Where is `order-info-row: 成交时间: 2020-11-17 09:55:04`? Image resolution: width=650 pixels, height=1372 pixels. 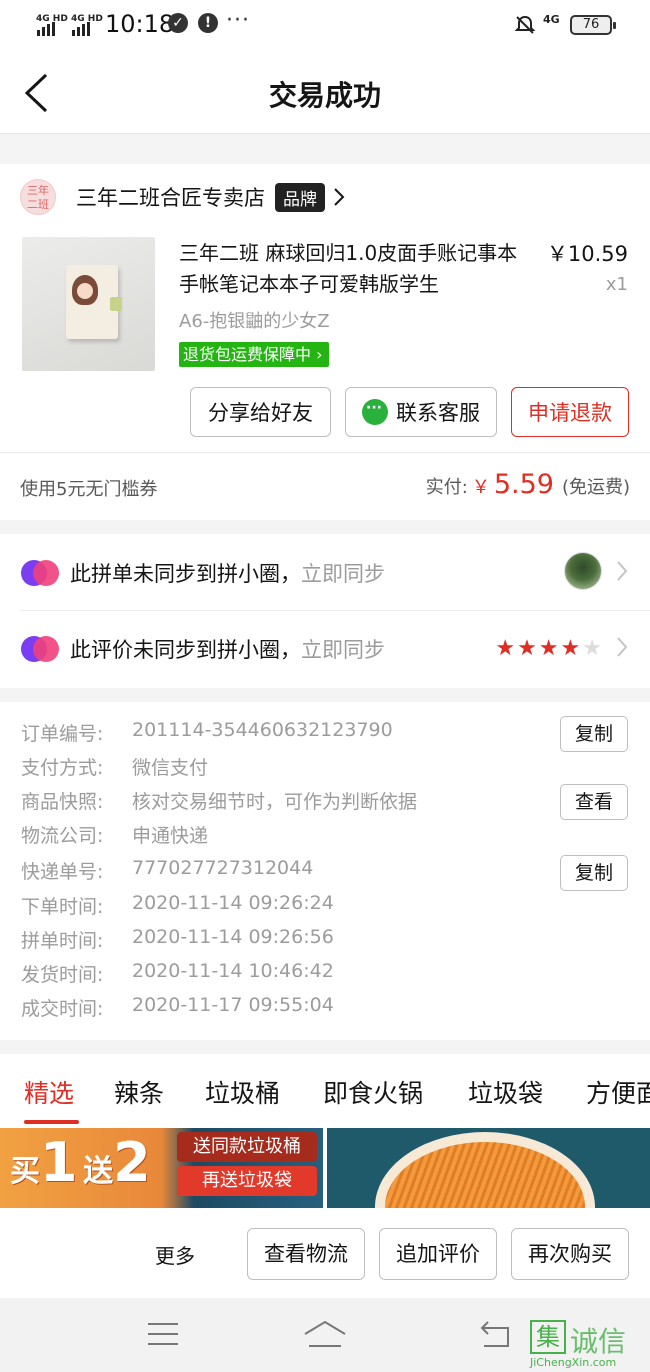 order-info-row: 成交时间: 2020-11-17 09:55:04 is located at coordinates (177, 1007).